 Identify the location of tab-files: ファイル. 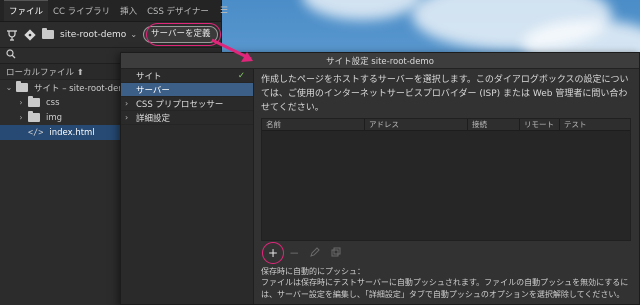
(26, 10).